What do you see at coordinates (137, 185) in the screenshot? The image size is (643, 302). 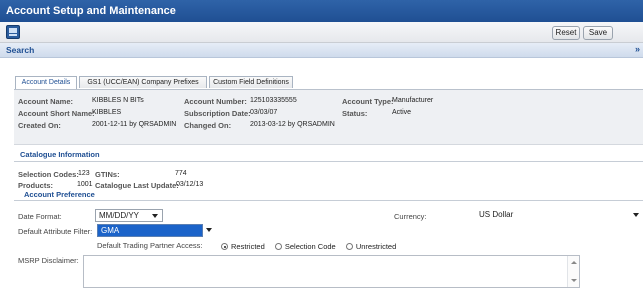 I see `last-update-label: Catalogue Last Update:` at bounding box center [137, 185].